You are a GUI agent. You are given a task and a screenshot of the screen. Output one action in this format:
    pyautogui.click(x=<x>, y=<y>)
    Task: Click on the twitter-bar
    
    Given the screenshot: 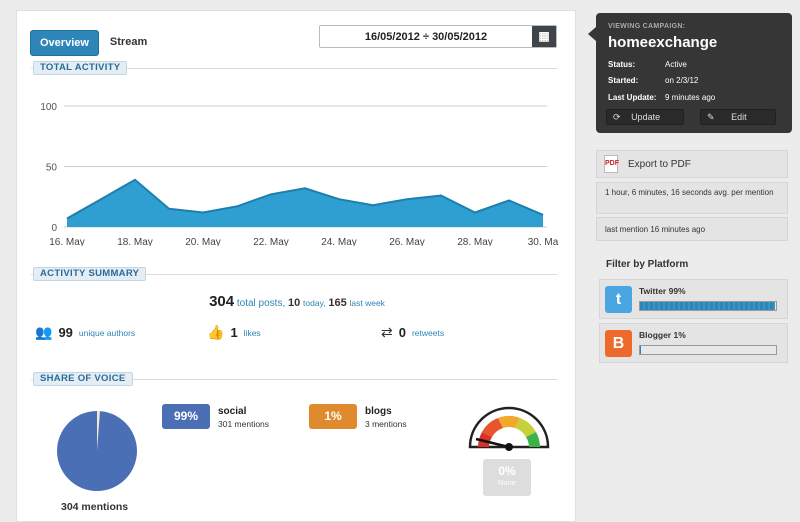 What is the action you would take?
    pyautogui.click(x=708, y=306)
    